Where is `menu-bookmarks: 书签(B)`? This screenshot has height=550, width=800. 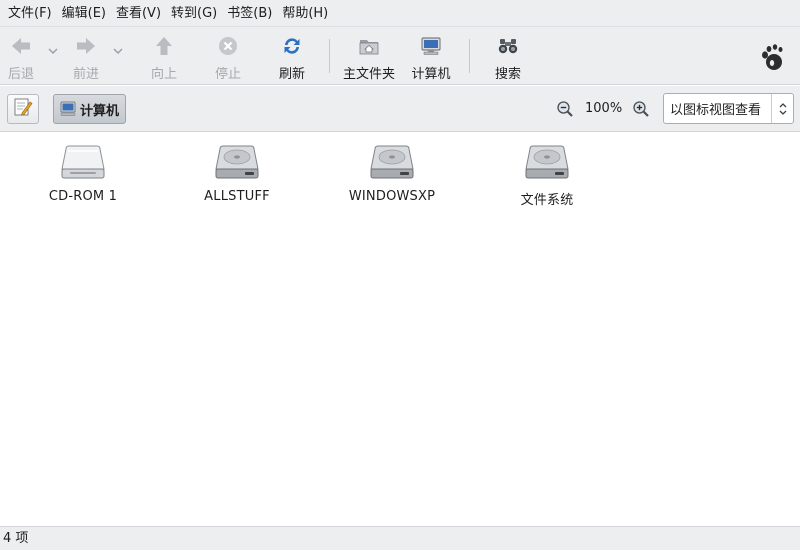 menu-bookmarks: 书签(B) is located at coordinates (249, 13).